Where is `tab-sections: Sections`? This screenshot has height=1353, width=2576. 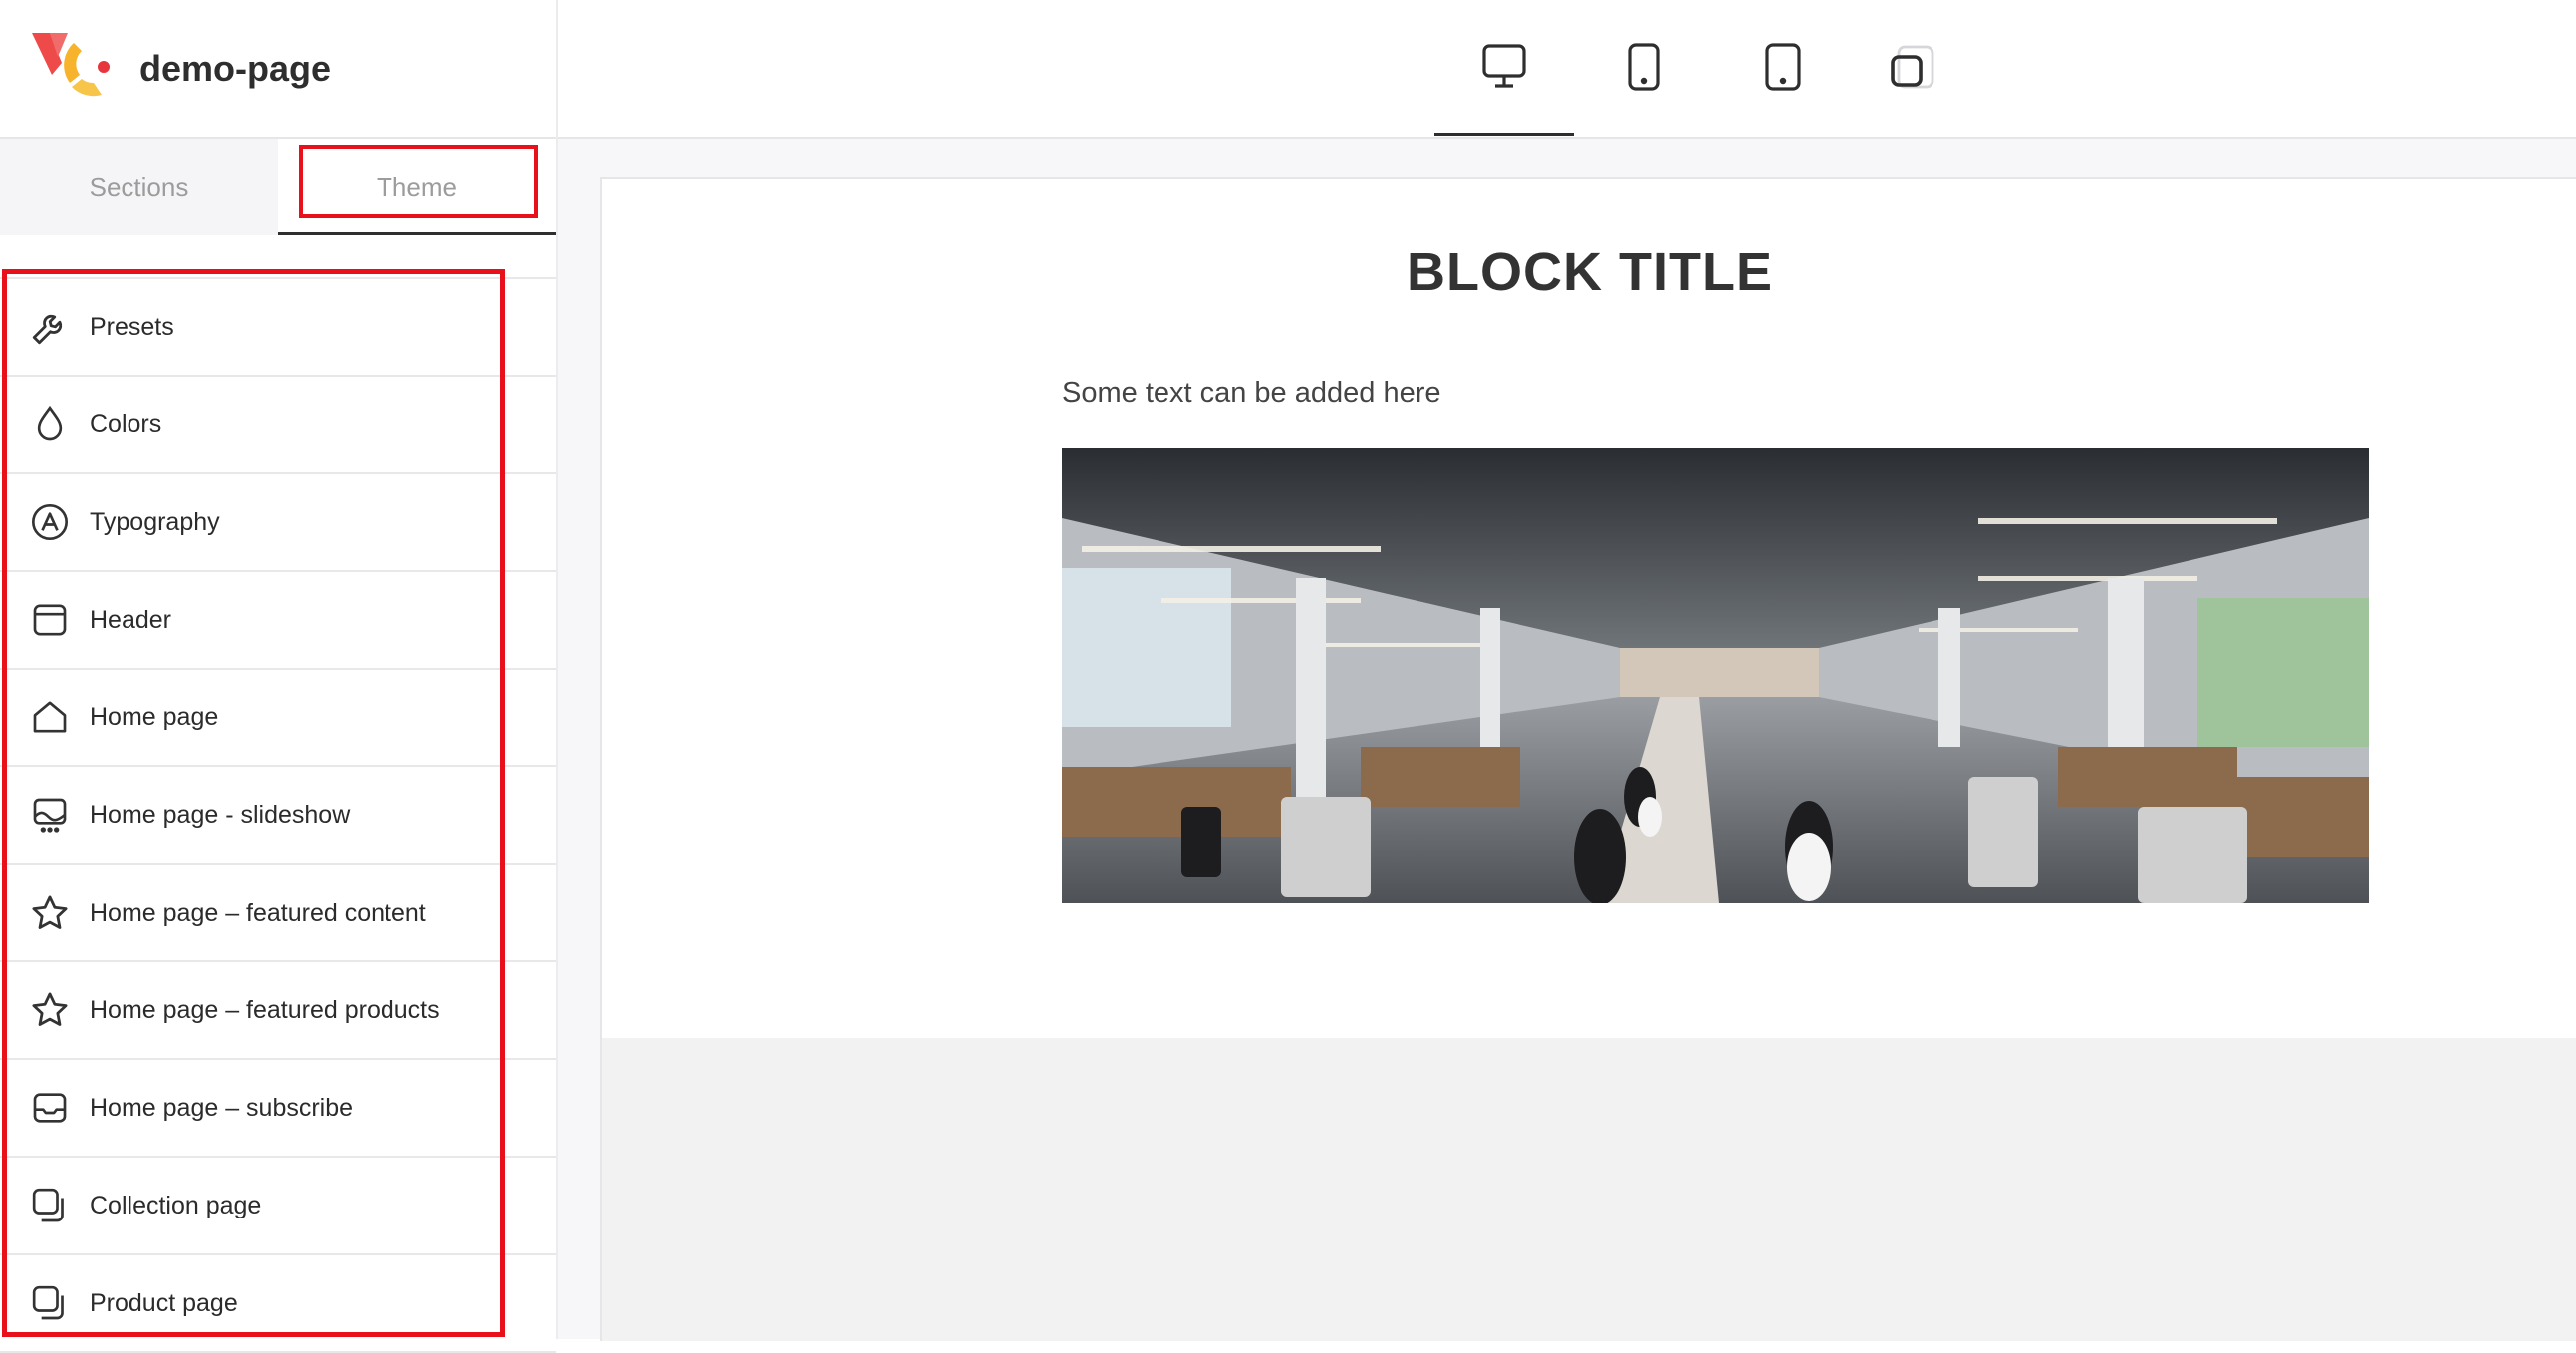
tab-sections: Sections is located at coordinates (139, 187).